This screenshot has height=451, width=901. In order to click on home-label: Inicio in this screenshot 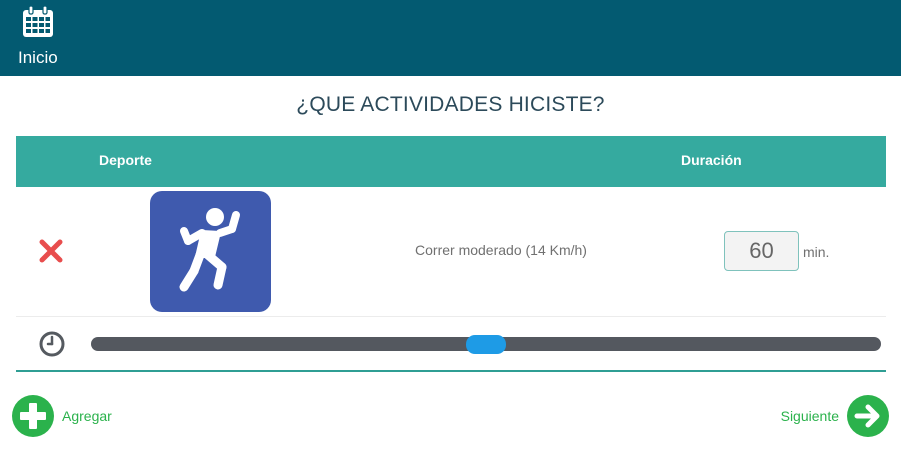, I will do `click(38, 57)`.